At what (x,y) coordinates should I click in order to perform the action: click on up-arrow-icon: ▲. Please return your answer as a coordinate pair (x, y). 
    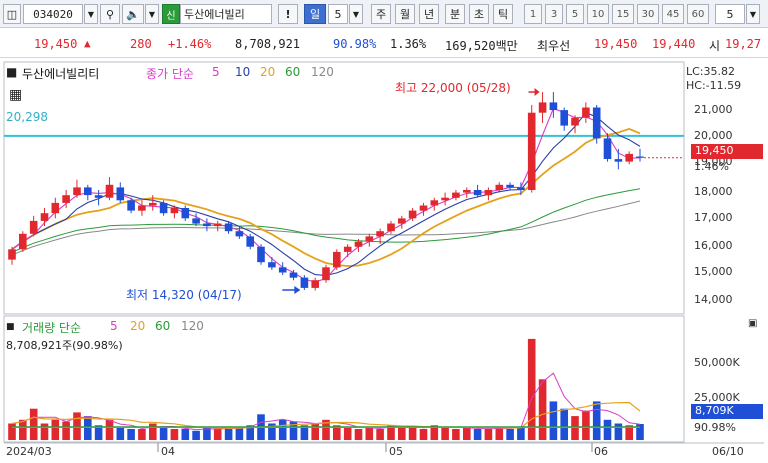
    Looking at the image, I should click on (87, 43).